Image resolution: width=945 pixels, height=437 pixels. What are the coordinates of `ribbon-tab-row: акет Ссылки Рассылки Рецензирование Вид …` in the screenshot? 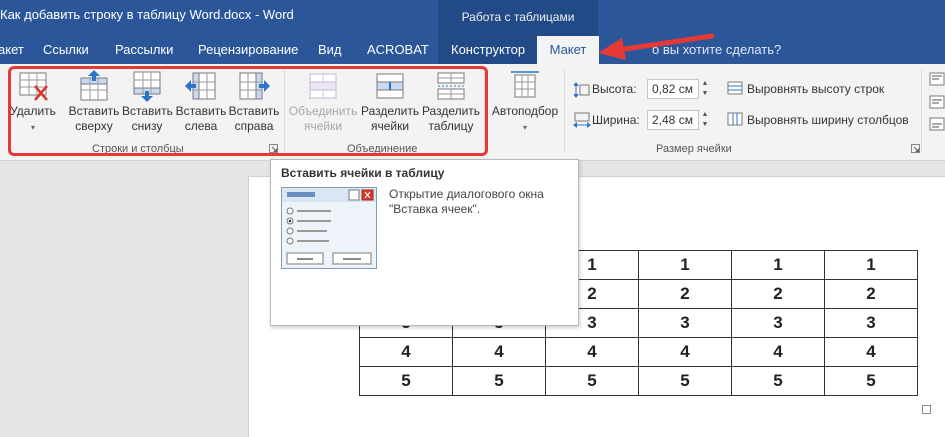 It's located at (472, 50).